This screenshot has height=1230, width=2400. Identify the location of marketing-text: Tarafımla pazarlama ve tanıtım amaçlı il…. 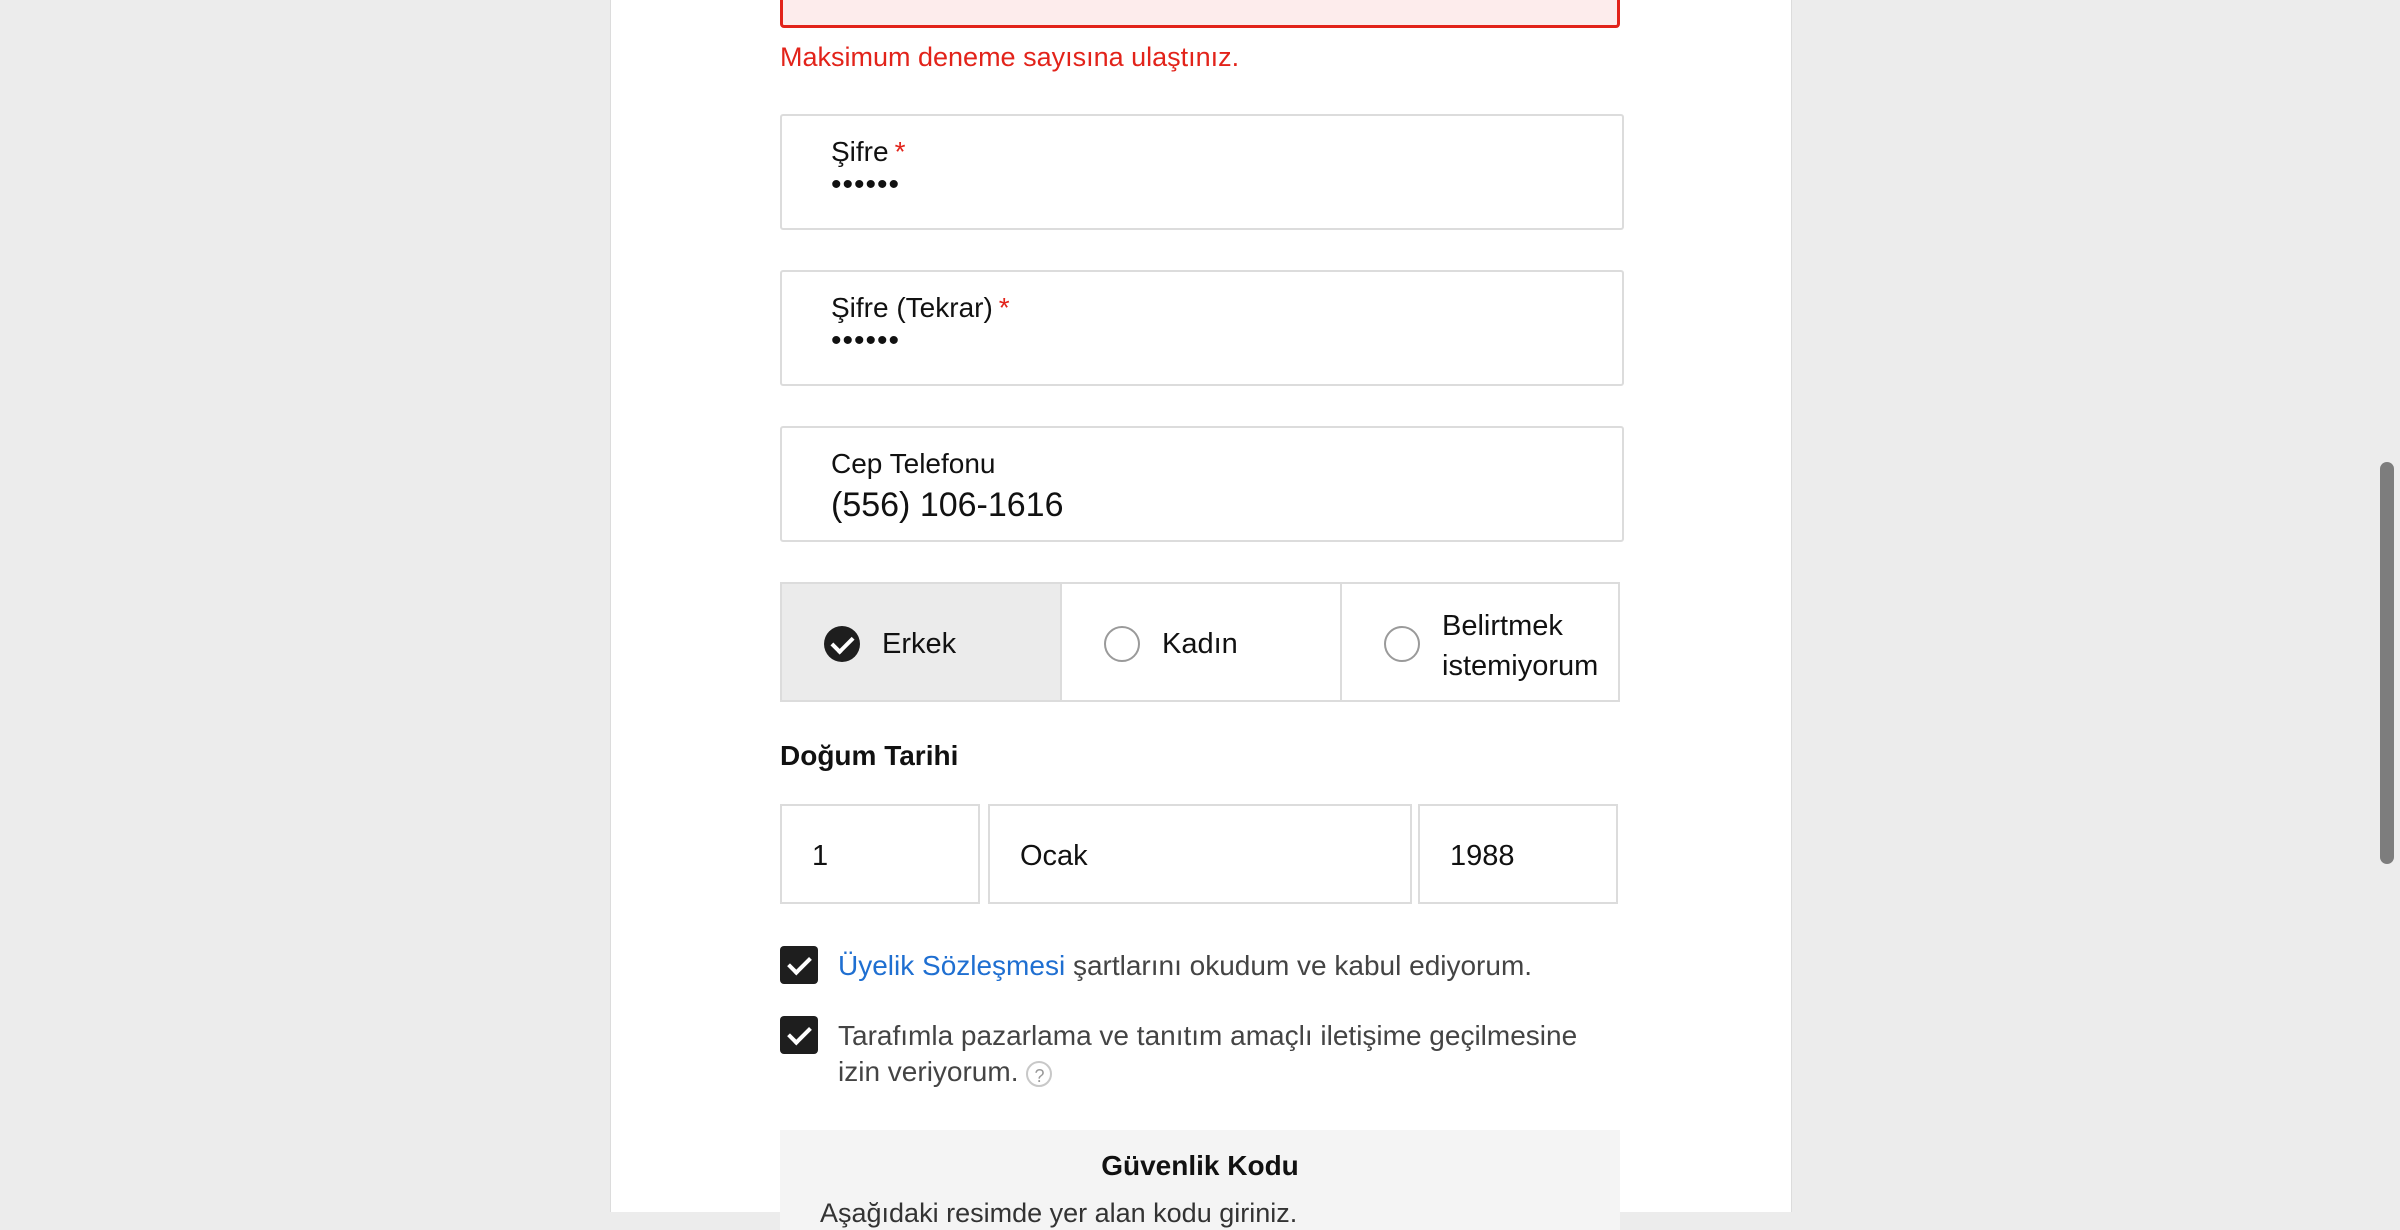
(1208, 1053).